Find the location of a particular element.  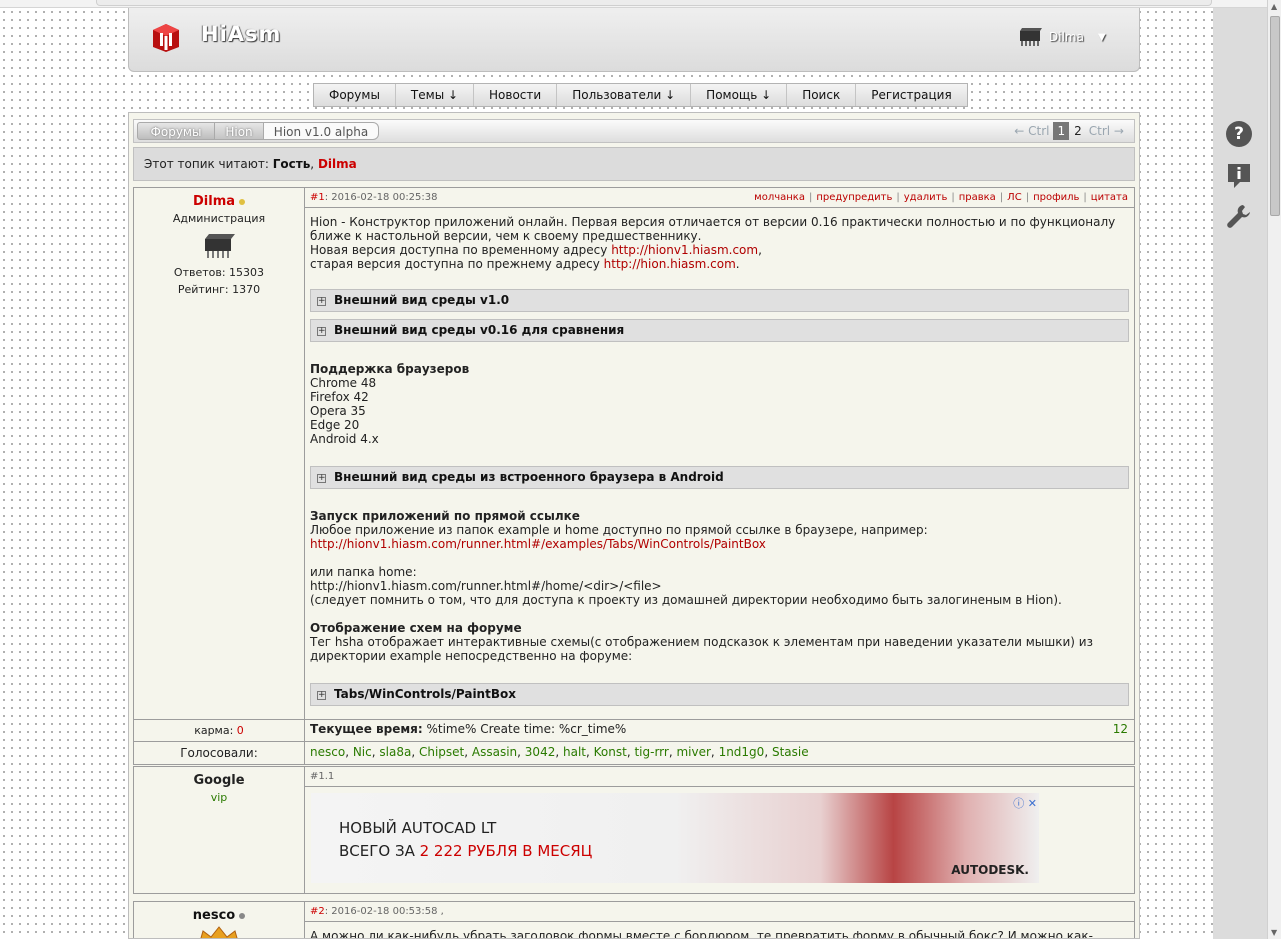

nav-topics: Темы ↓ is located at coordinates (435, 95).